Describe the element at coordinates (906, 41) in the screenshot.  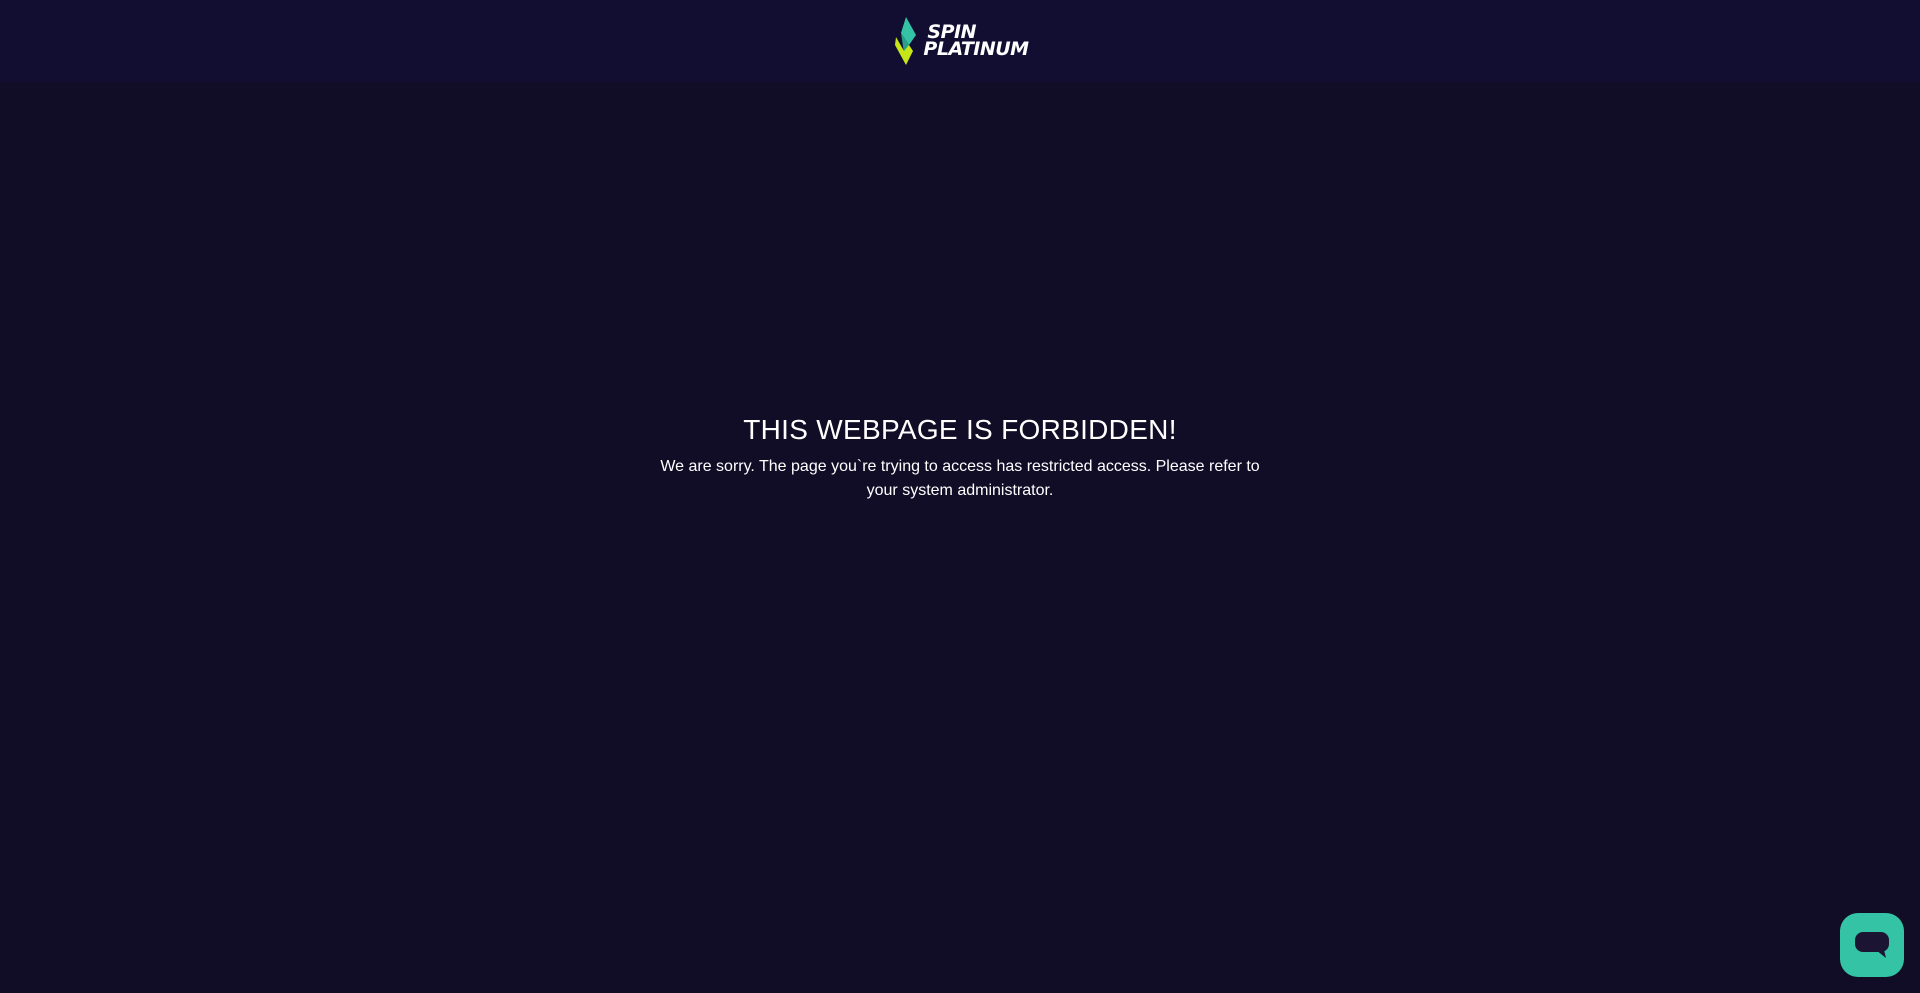
I see `diamond-logo-icon` at that location.